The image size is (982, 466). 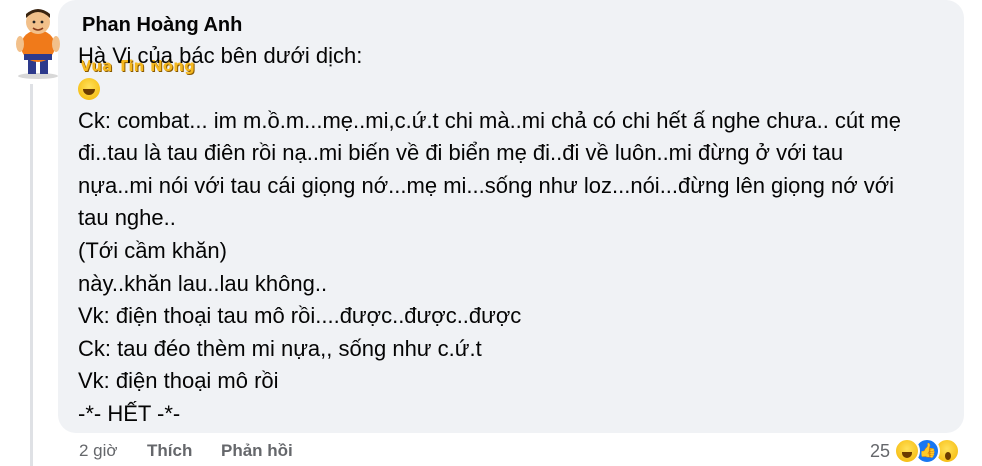 I want to click on reactions-summary: 25, so click(x=915, y=451).